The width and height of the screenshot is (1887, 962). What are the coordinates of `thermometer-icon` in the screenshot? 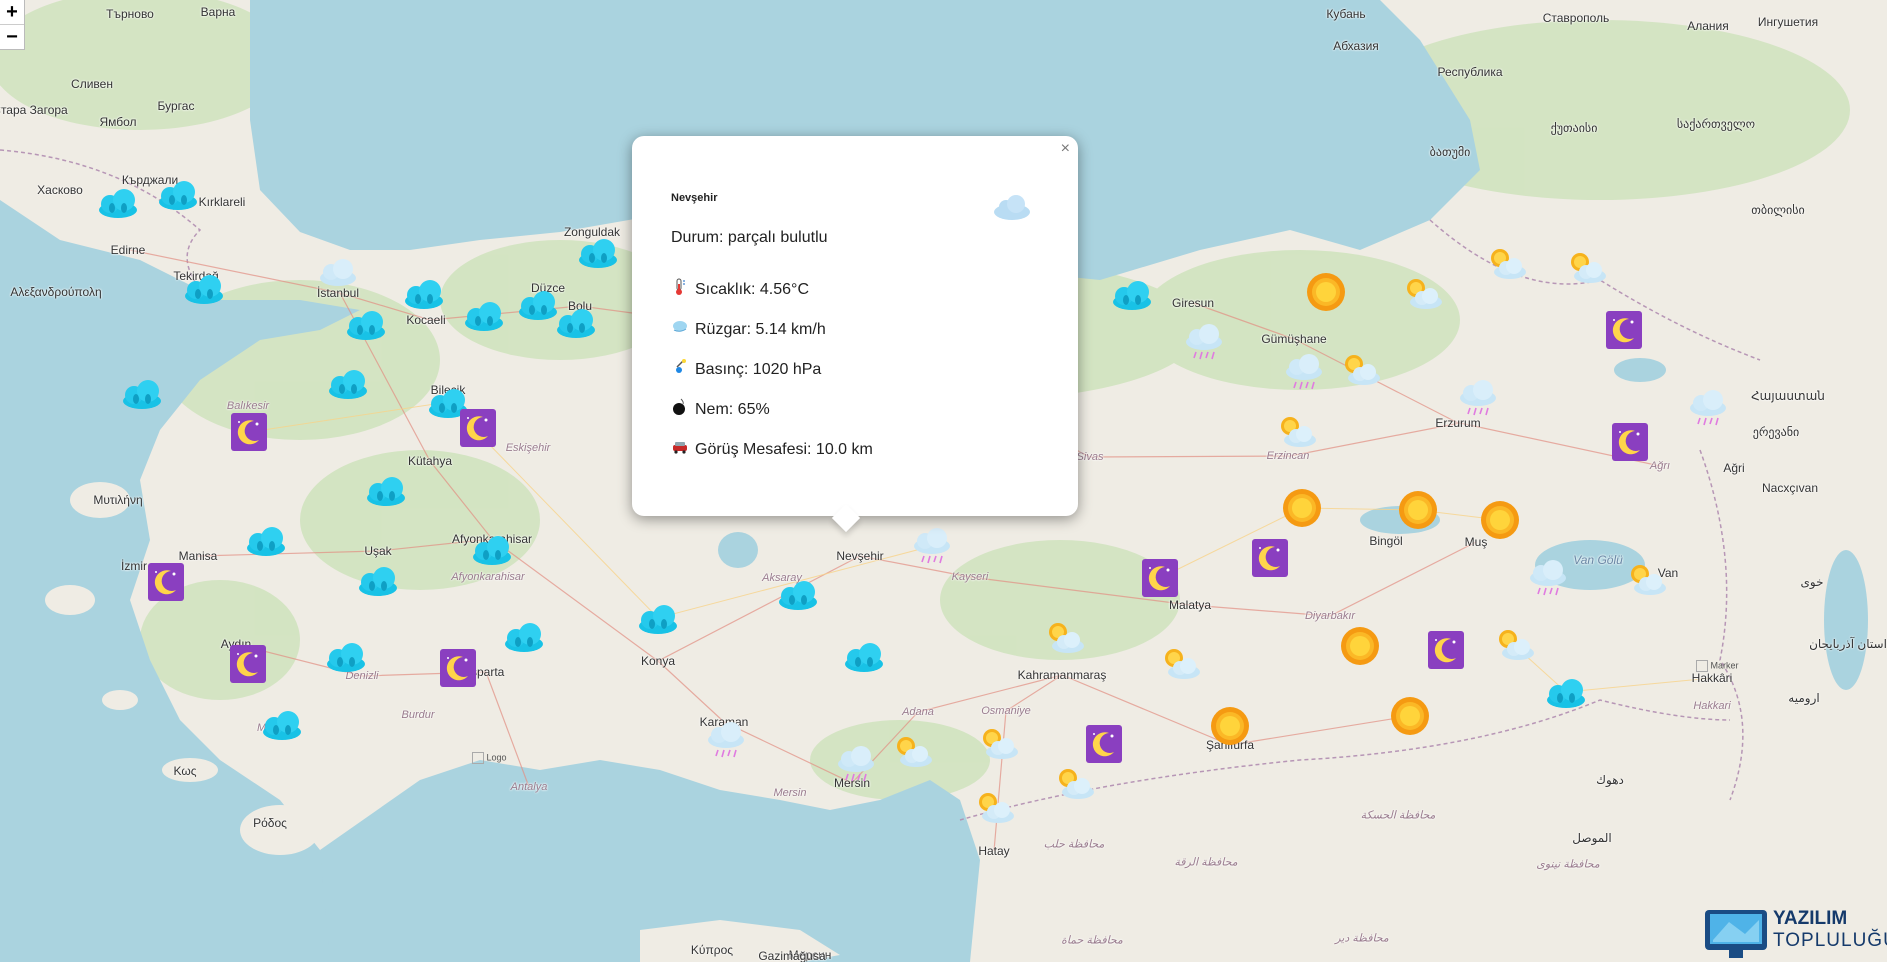 It's located at (680, 289).